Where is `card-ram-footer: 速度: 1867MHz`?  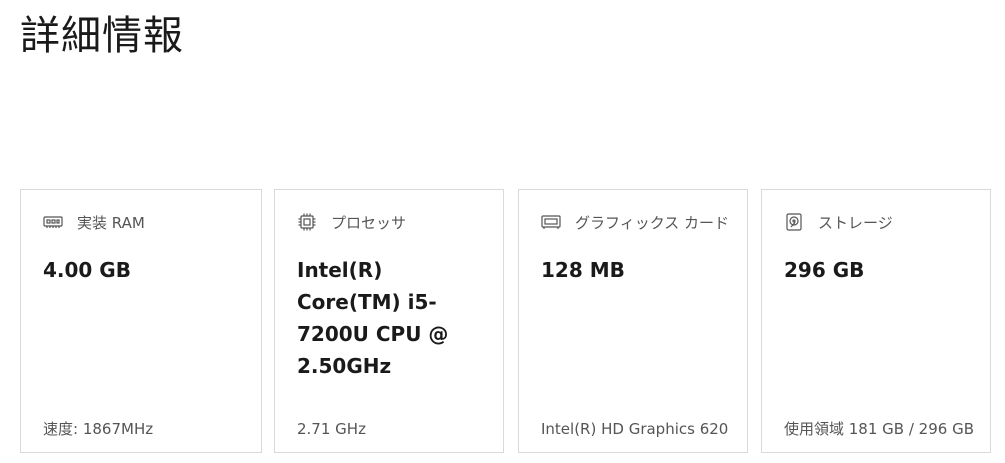 card-ram-footer: 速度: 1867MHz is located at coordinates (98, 429).